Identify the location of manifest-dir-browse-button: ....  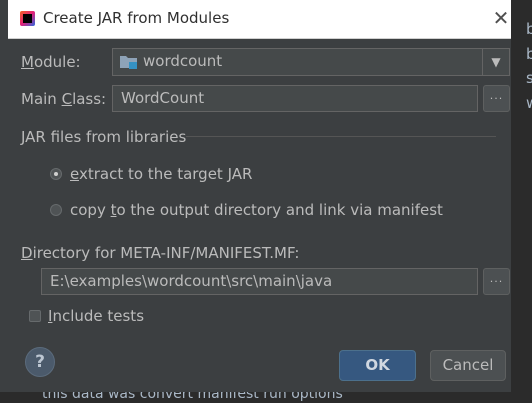
(496, 281).